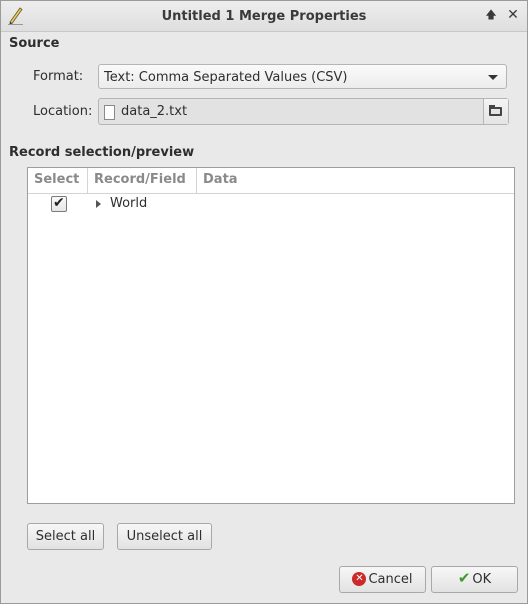 The width and height of the screenshot is (528, 604). What do you see at coordinates (65, 536) in the screenshot?
I see `select-all-button: Select all` at bounding box center [65, 536].